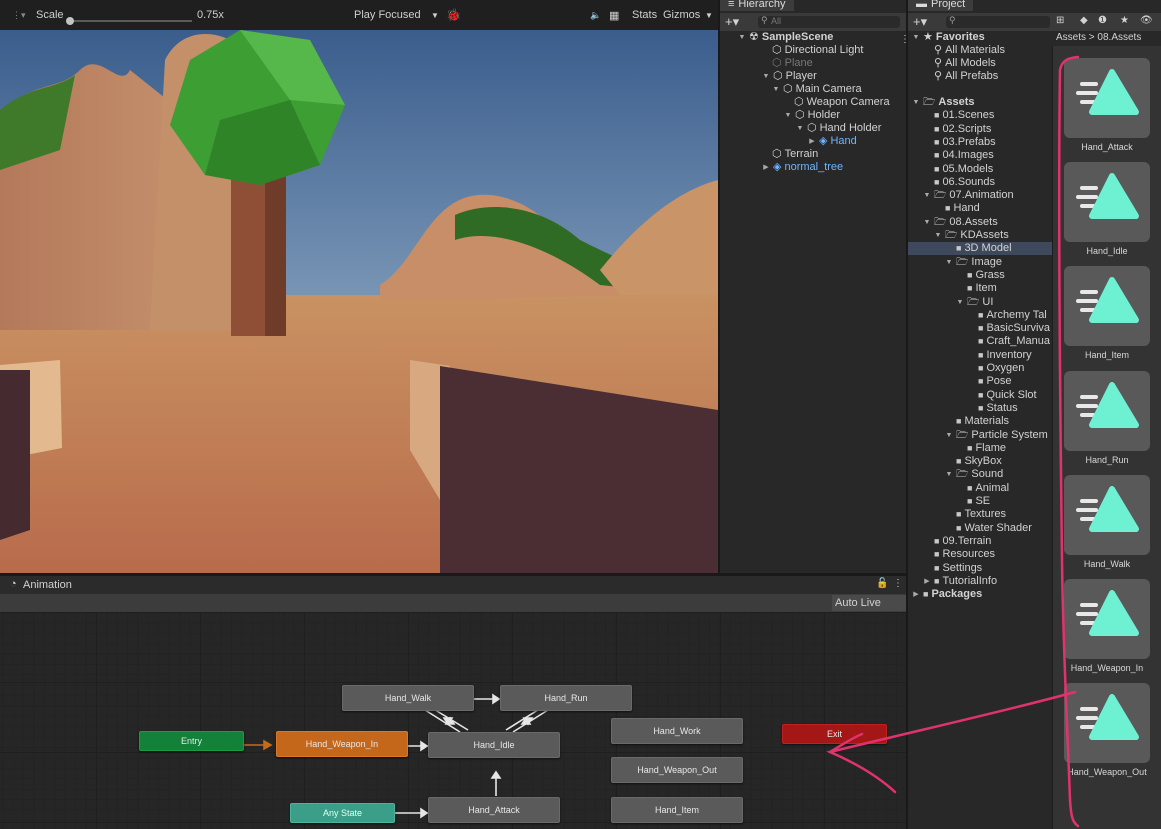 The height and width of the screenshot is (829, 1161). What do you see at coordinates (1124, 20) in the screenshot?
I see `star-icon: ★` at bounding box center [1124, 20].